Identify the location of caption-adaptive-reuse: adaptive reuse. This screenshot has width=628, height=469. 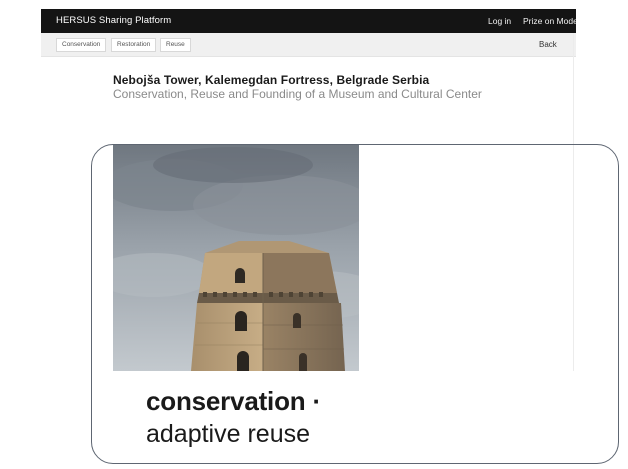
(228, 434).